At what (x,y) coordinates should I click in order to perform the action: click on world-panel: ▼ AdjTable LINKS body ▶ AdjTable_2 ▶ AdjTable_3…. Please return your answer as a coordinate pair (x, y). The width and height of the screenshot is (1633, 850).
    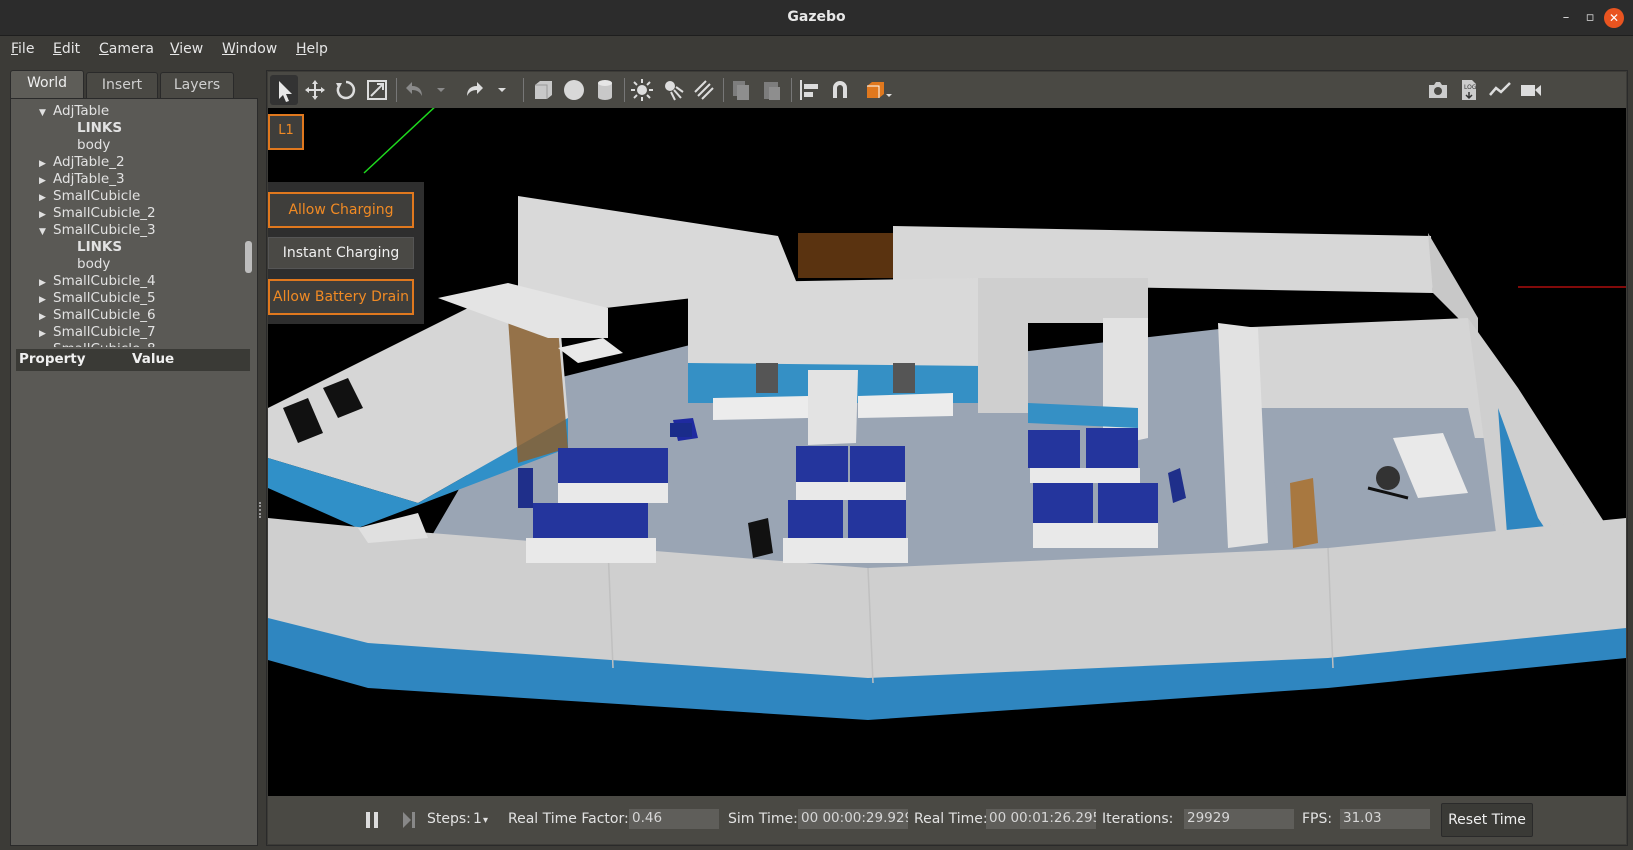
    Looking at the image, I should click on (134, 472).